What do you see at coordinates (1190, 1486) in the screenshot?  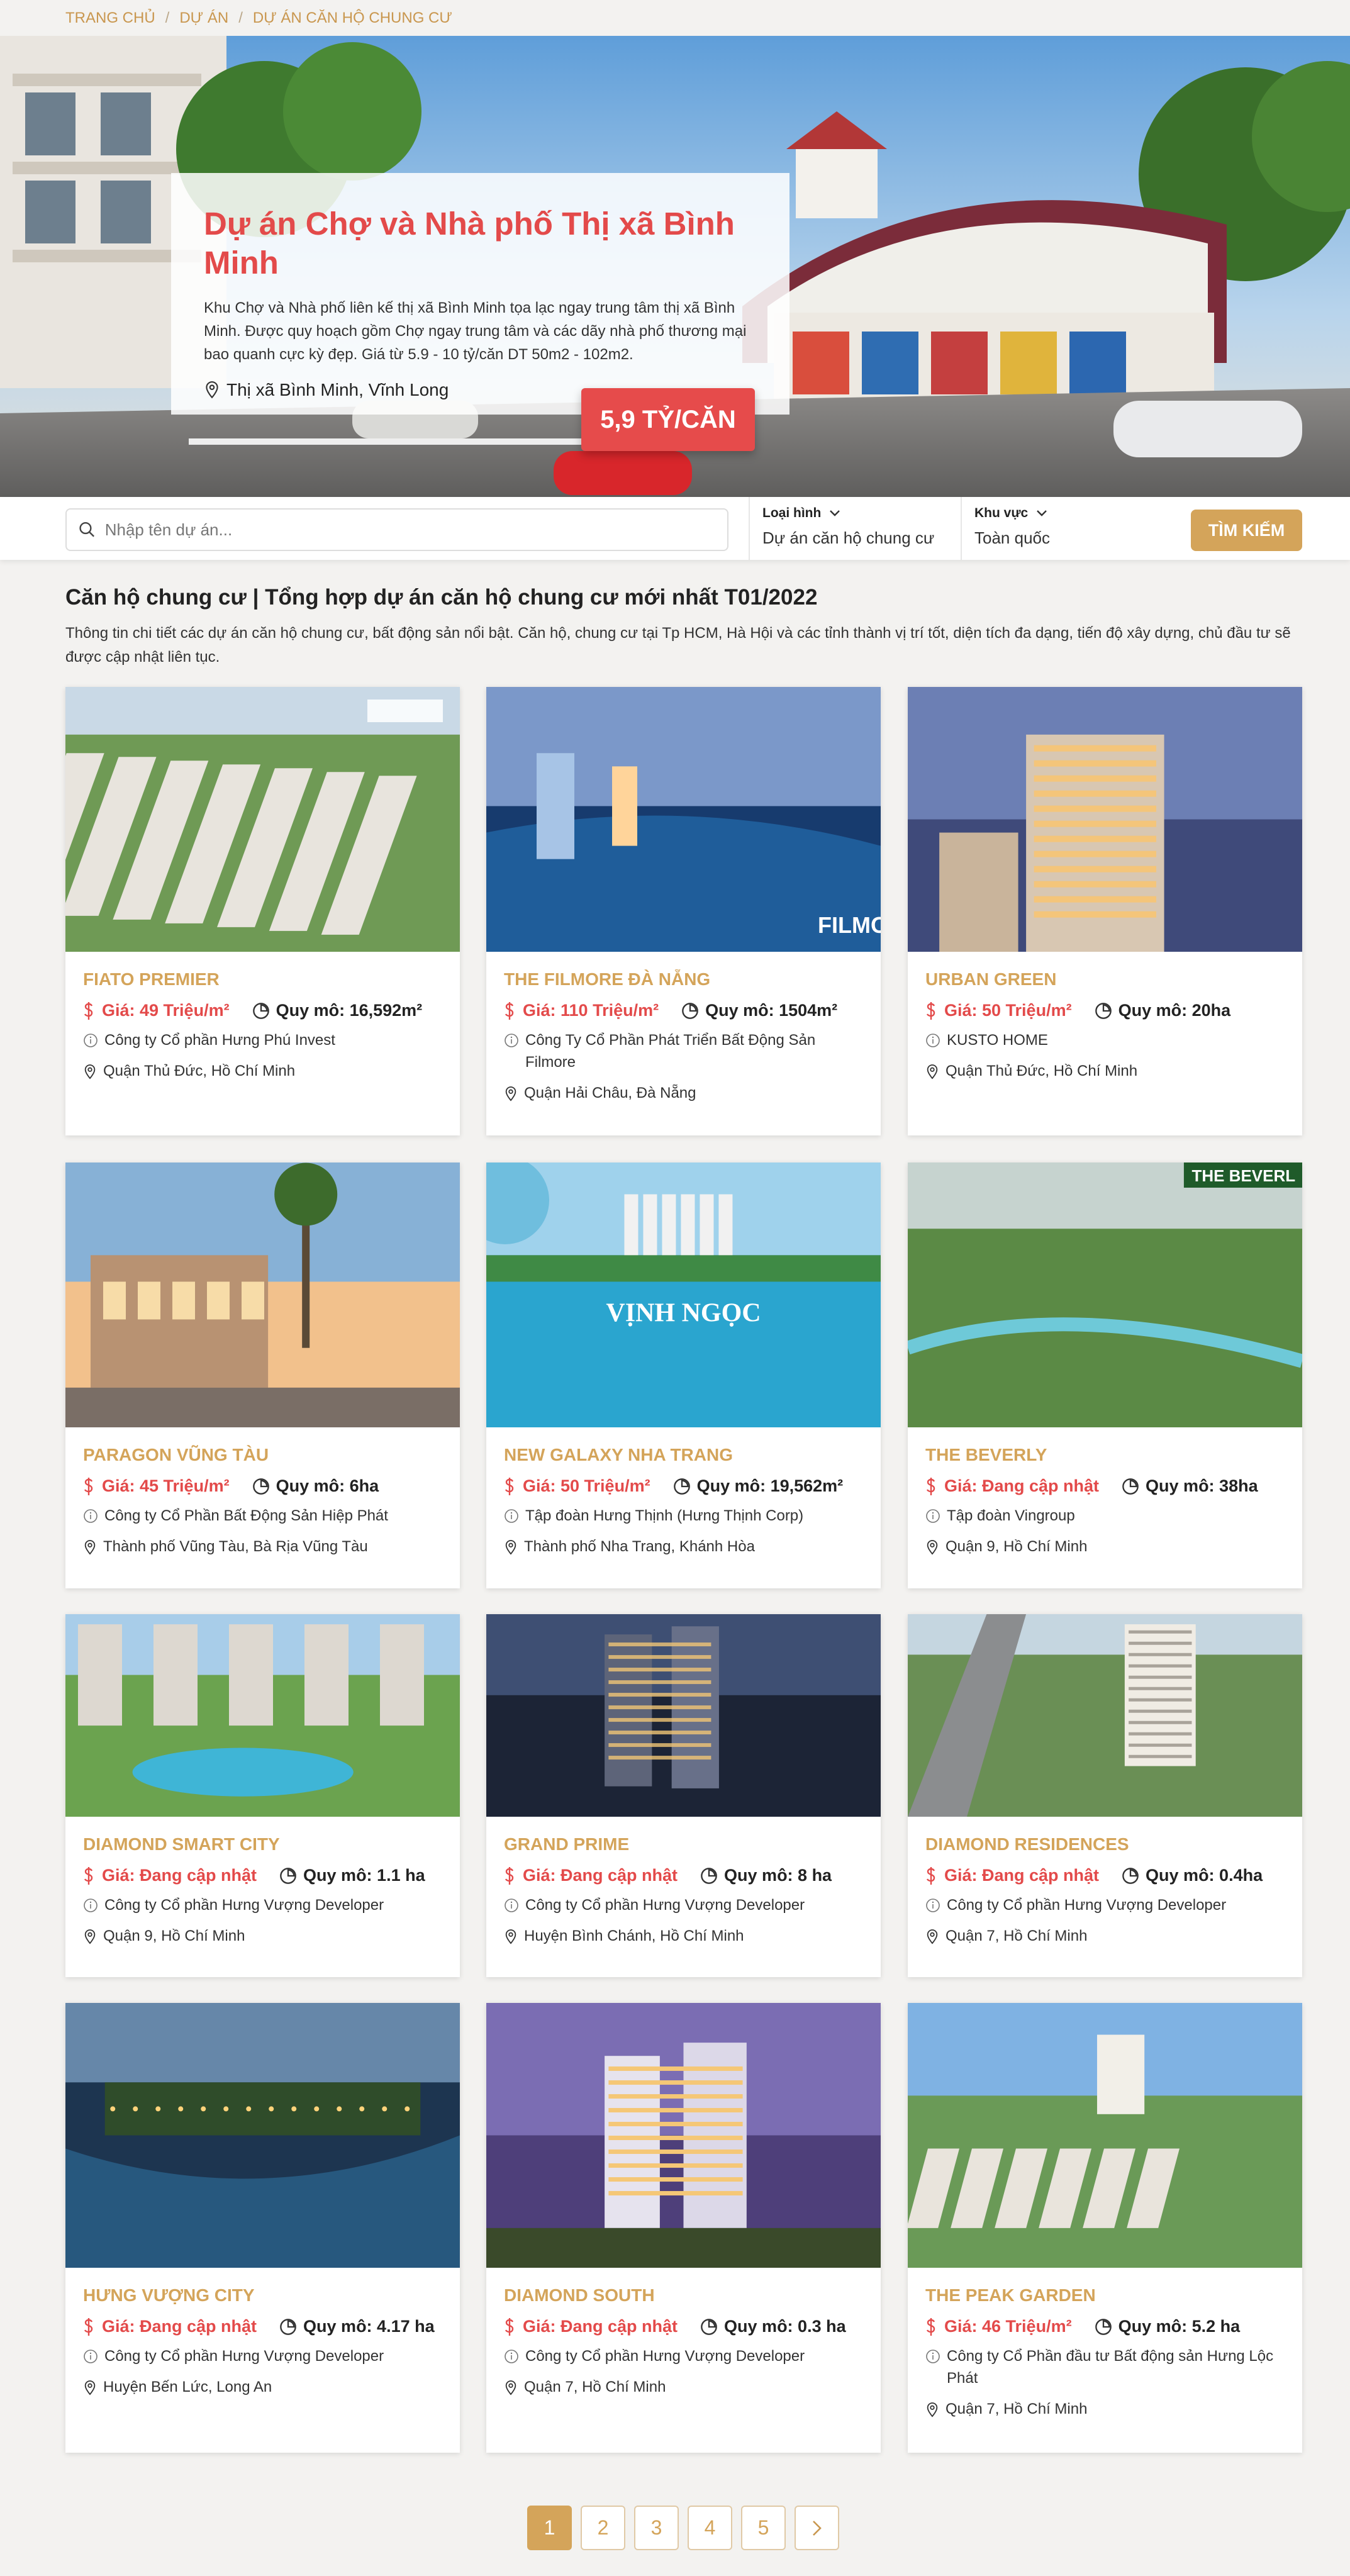 I see `project-scale: Quy mô: 38ha` at bounding box center [1190, 1486].